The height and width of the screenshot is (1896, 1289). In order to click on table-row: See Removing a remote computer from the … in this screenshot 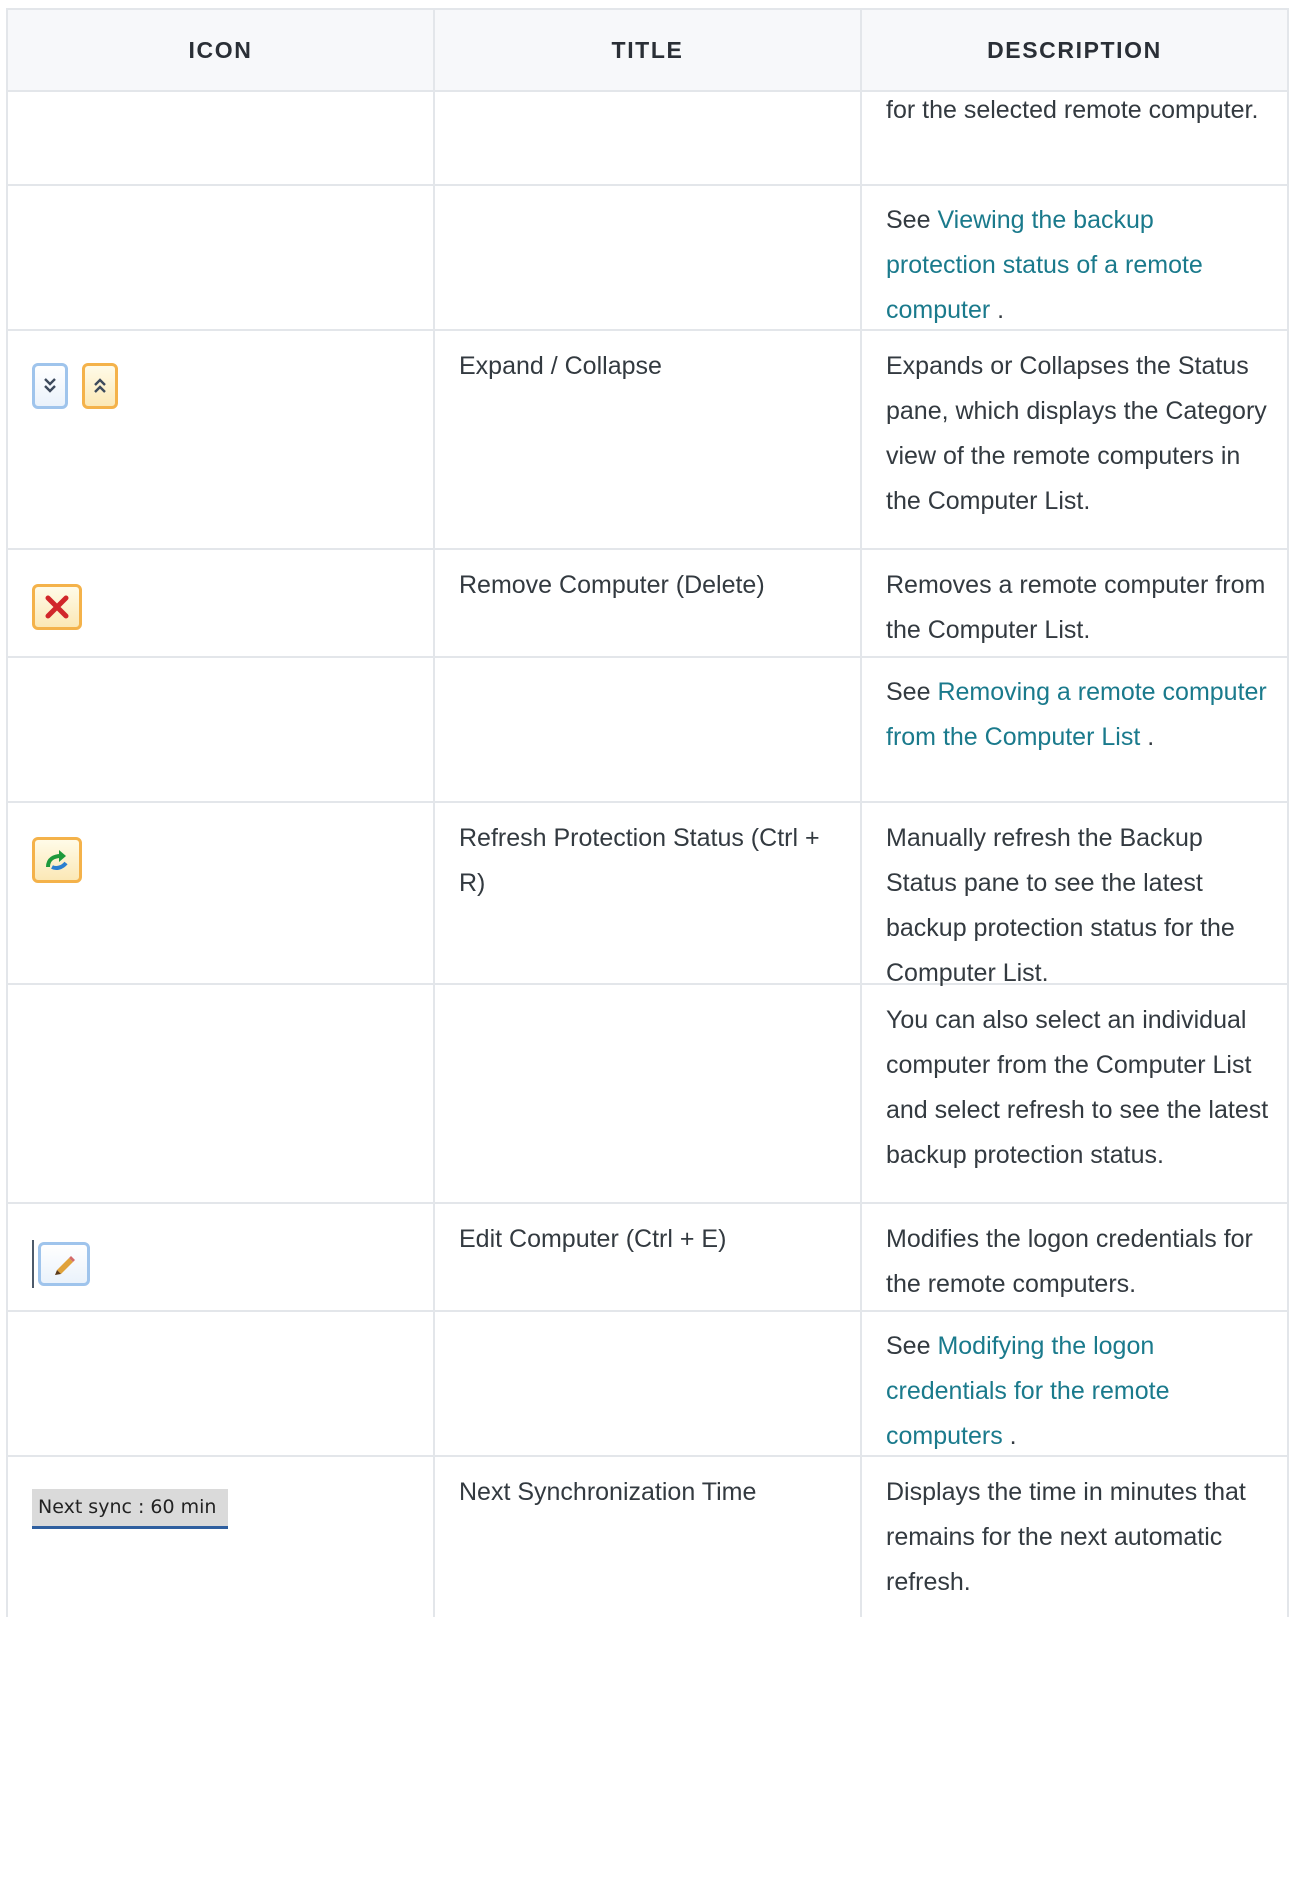, I will do `click(648, 730)`.